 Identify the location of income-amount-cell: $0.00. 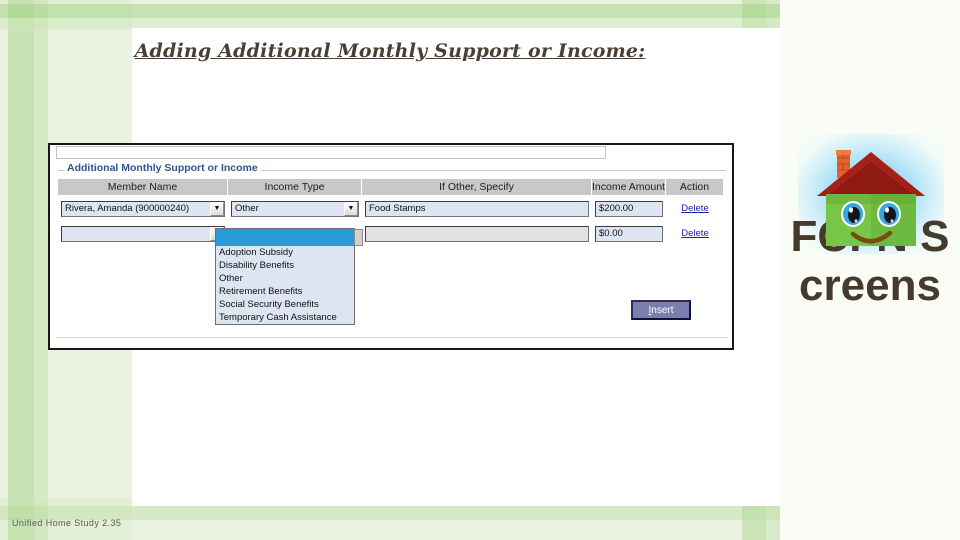
(629, 233).